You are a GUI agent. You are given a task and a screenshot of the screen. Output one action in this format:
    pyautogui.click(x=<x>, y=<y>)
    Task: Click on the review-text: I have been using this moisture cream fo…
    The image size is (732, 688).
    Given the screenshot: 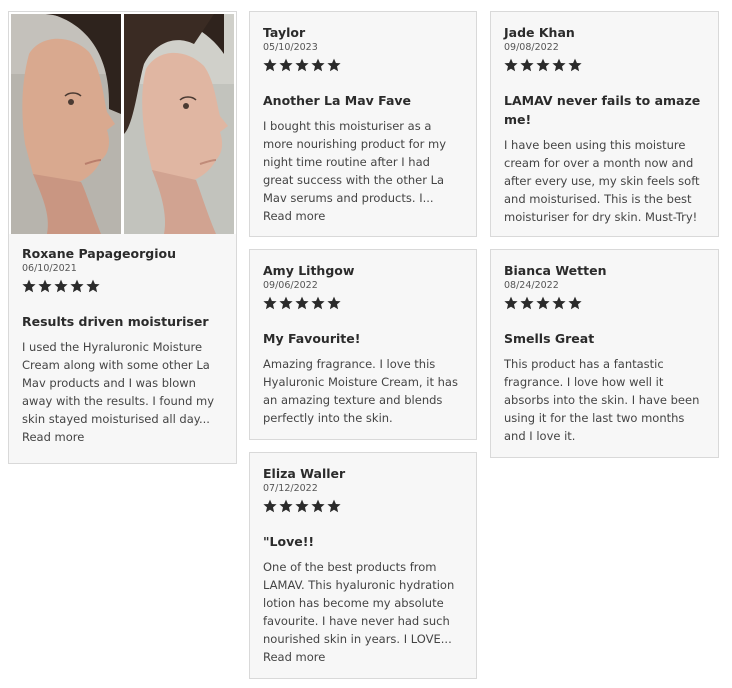 What is the action you would take?
    pyautogui.click(x=602, y=181)
    